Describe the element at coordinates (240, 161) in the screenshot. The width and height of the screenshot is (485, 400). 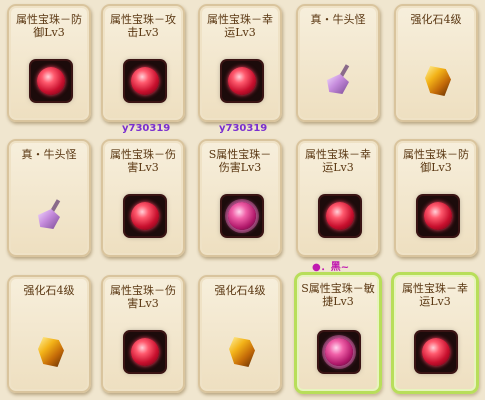
I see `item-name: S属性宝珠－伤害Lv3` at that location.